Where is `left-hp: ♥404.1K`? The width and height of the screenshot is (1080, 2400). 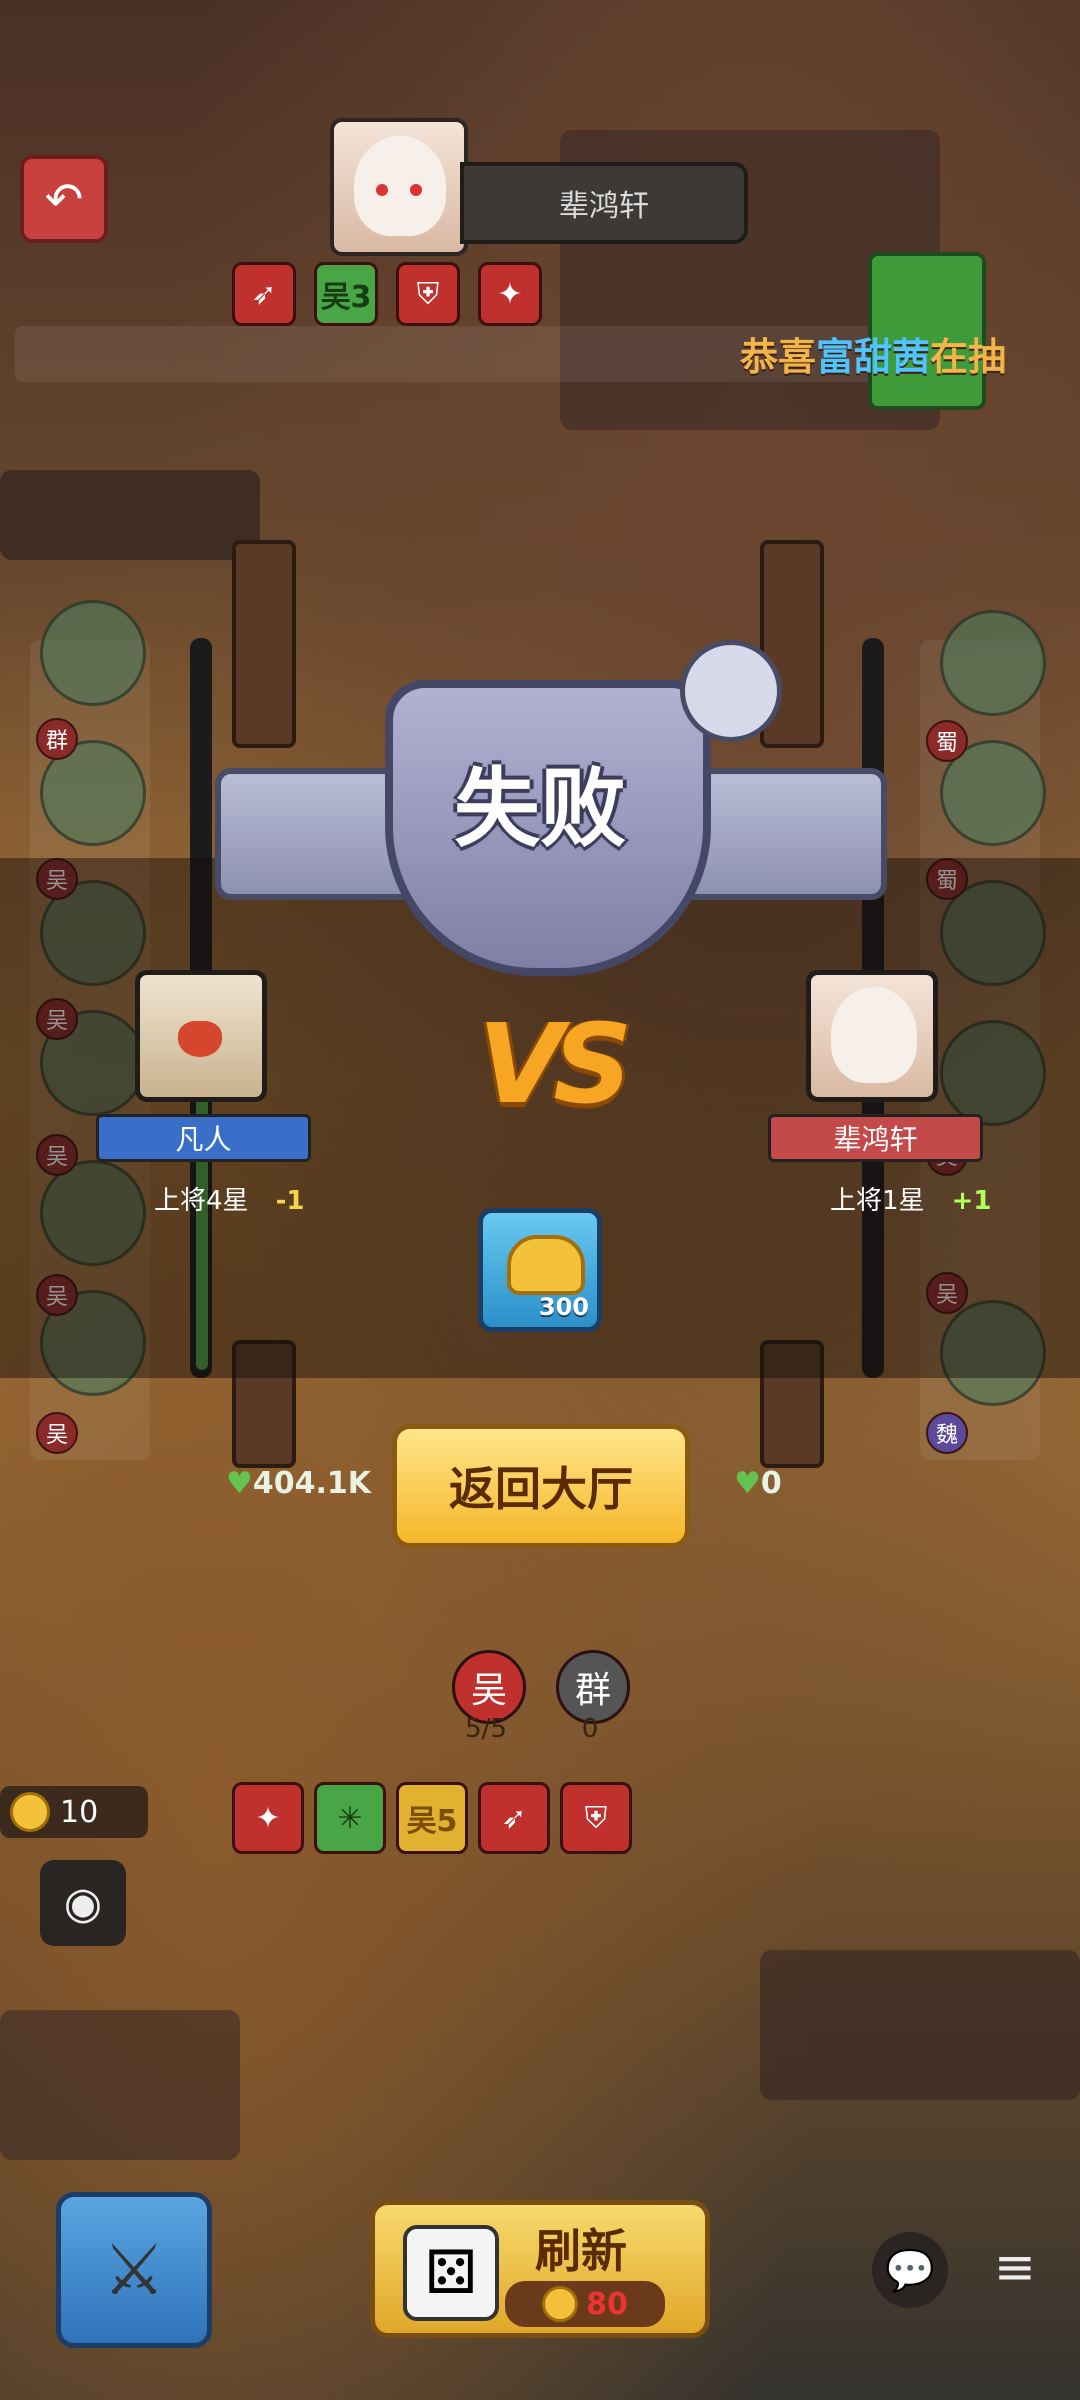
left-hp: ♥404.1K is located at coordinates (298, 1483).